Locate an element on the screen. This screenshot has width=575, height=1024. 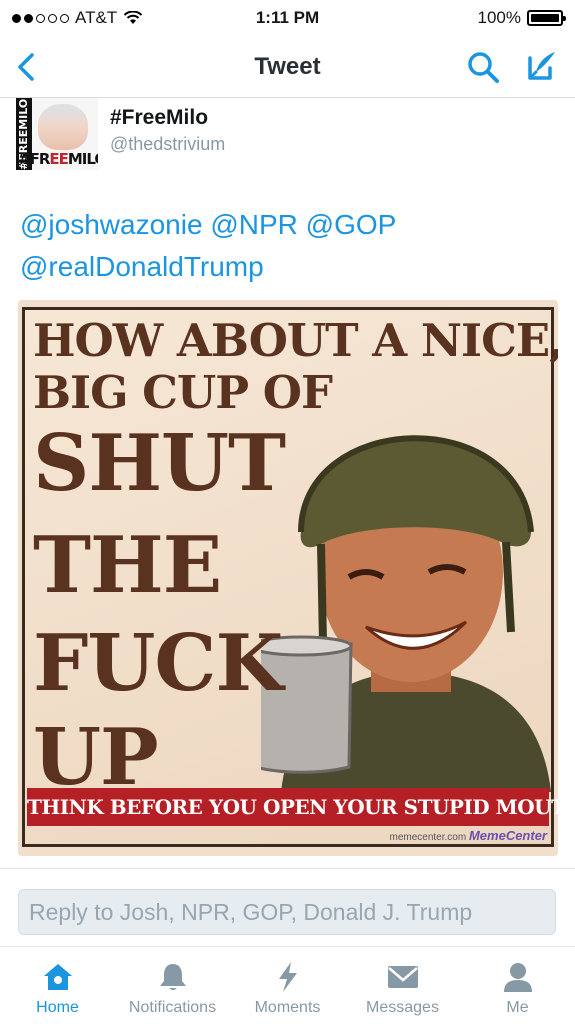
tab-bar: Home Notifications Moments Messages Me is located at coordinates (287, 985).